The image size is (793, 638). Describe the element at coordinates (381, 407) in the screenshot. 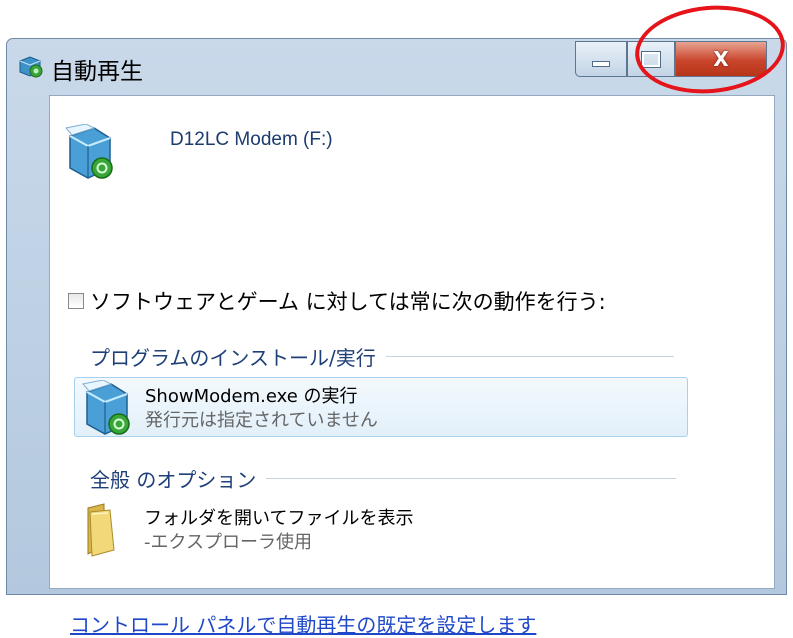

I see `option-run-program: ShowModem.exe の実行 発行元は指定されていません` at that location.